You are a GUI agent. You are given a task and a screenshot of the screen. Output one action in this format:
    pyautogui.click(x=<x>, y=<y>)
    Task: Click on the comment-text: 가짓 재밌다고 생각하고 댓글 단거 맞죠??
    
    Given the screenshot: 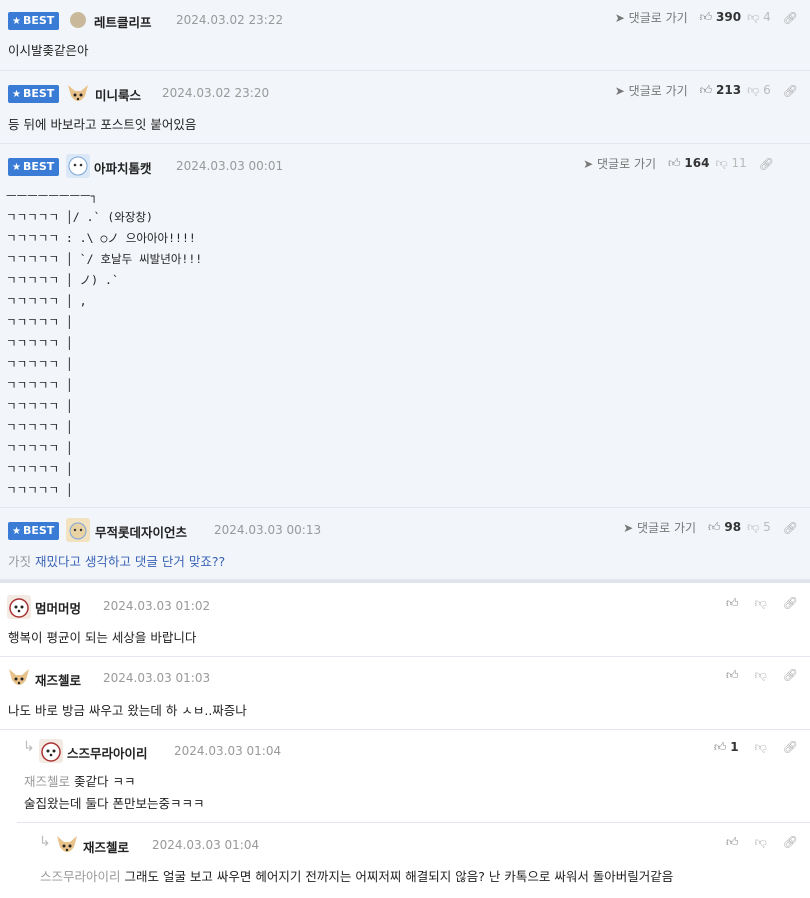 What is the action you would take?
    pyautogui.click(x=117, y=561)
    